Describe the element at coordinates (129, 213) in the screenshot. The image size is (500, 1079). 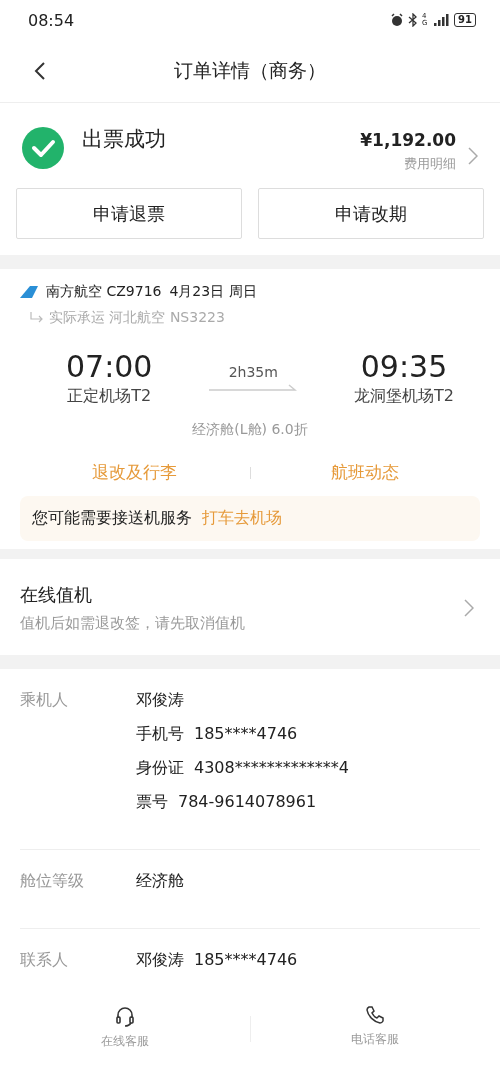
I see `action-button: 申请退票` at that location.